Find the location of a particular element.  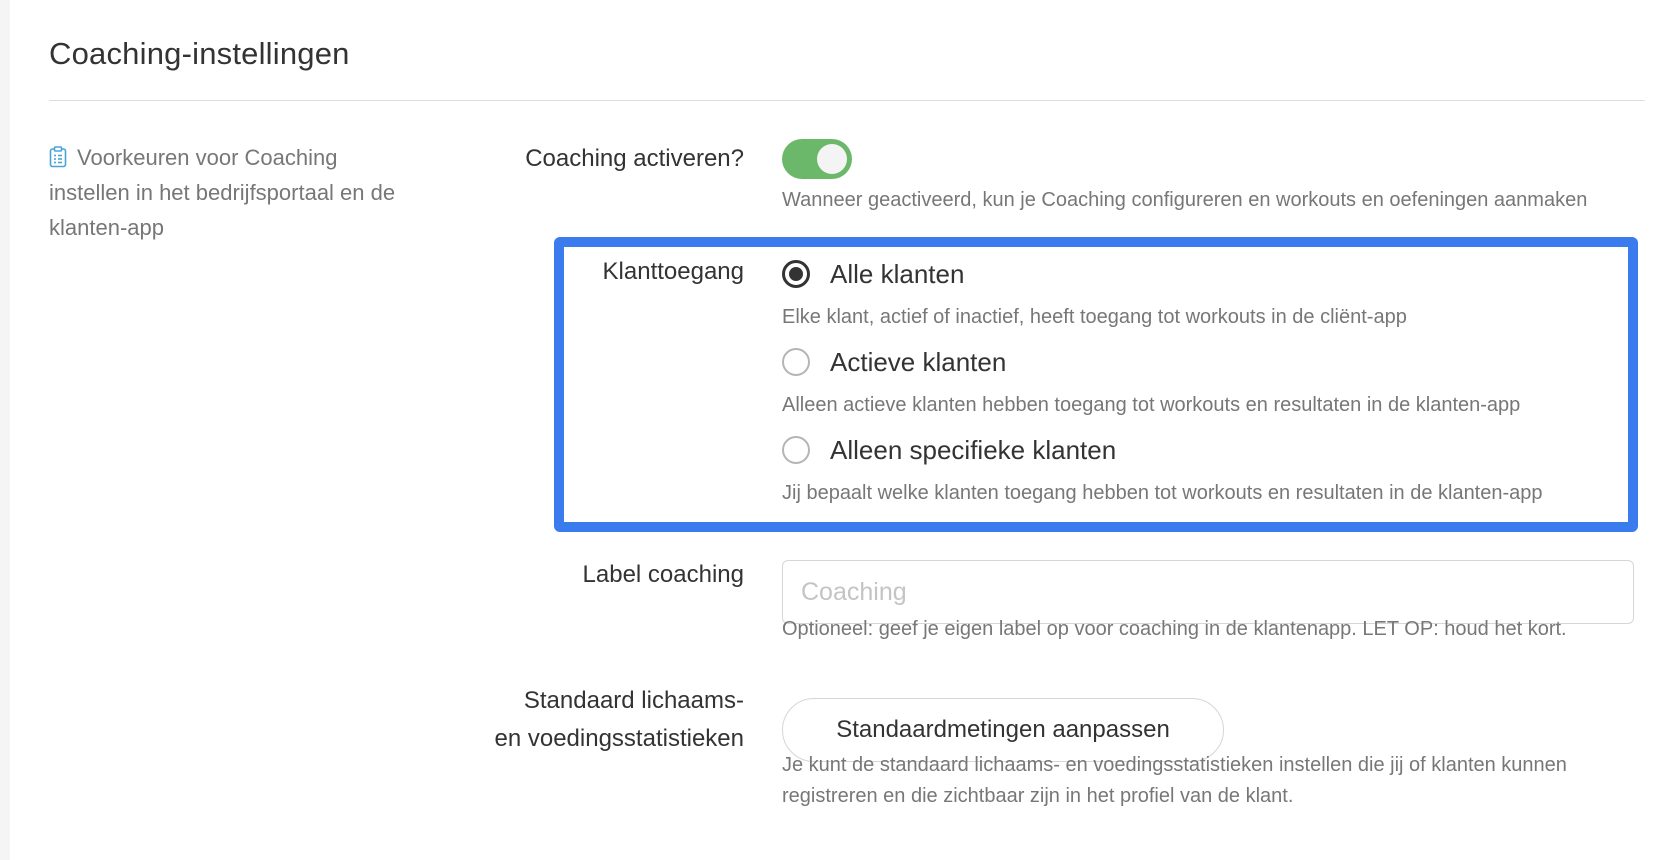

clipboard-icon is located at coordinates (58, 155).